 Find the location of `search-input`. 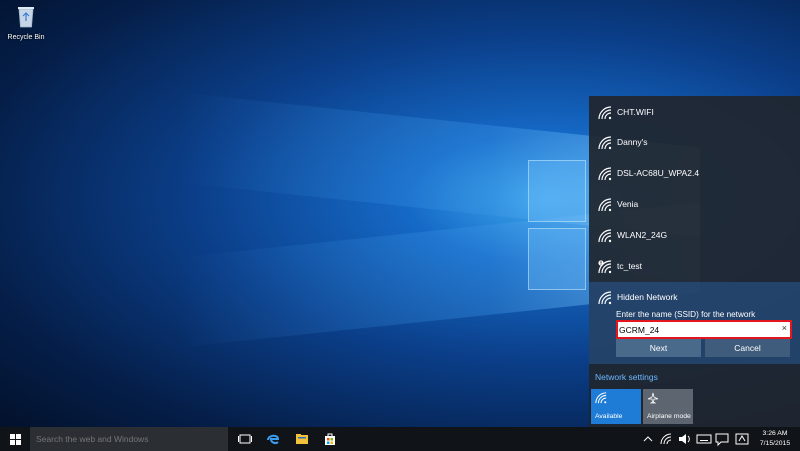

search-input is located at coordinates (129, 439).